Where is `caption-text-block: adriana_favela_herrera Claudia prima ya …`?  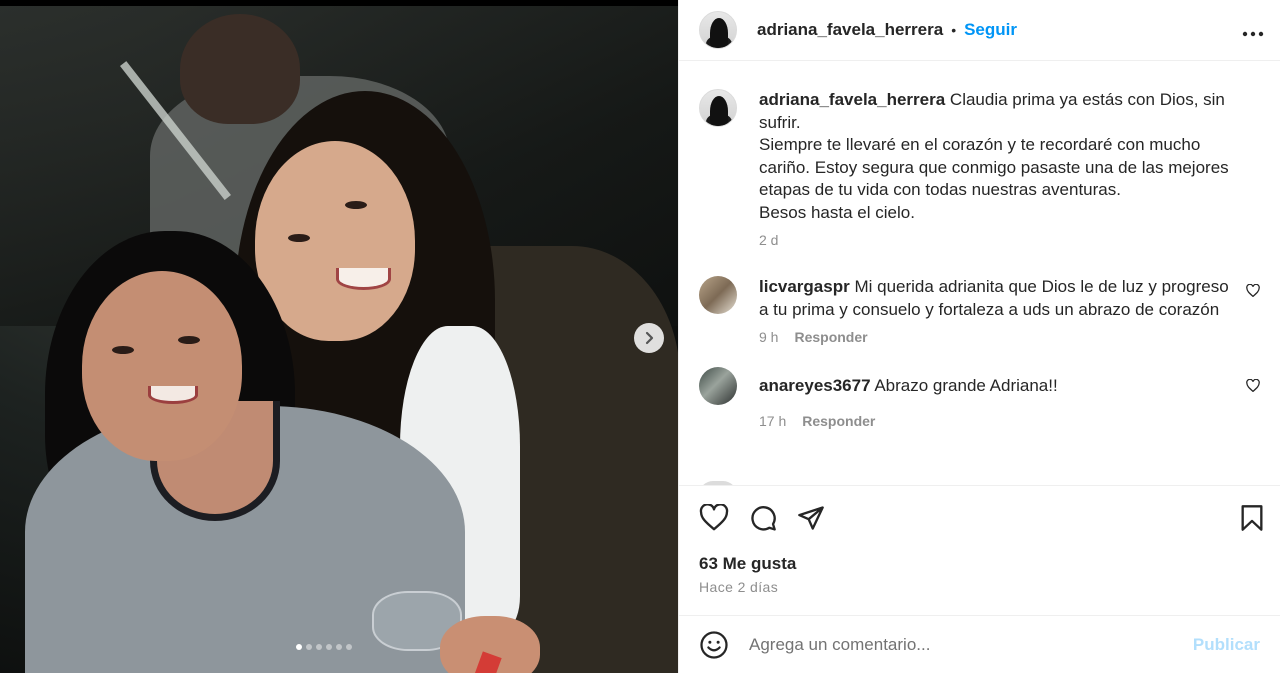
caption-text-block: adriana_favela_herrera Claudia prima ya … is located at coordinates (999, 156).